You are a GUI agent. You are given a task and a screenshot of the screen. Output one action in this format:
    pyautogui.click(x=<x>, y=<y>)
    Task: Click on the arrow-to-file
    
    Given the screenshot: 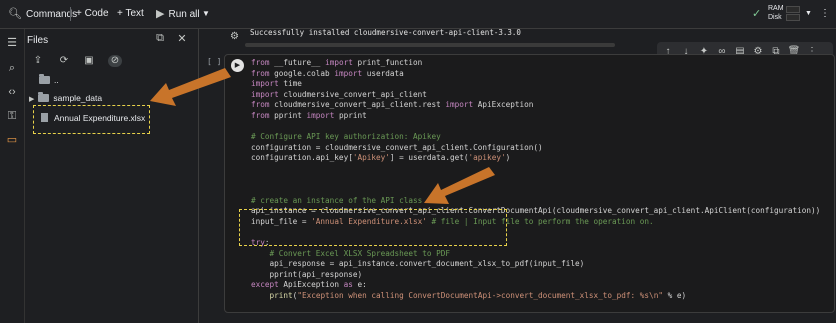 What is the action you would take?
    pyautogui.click(x=190, y=87)
    